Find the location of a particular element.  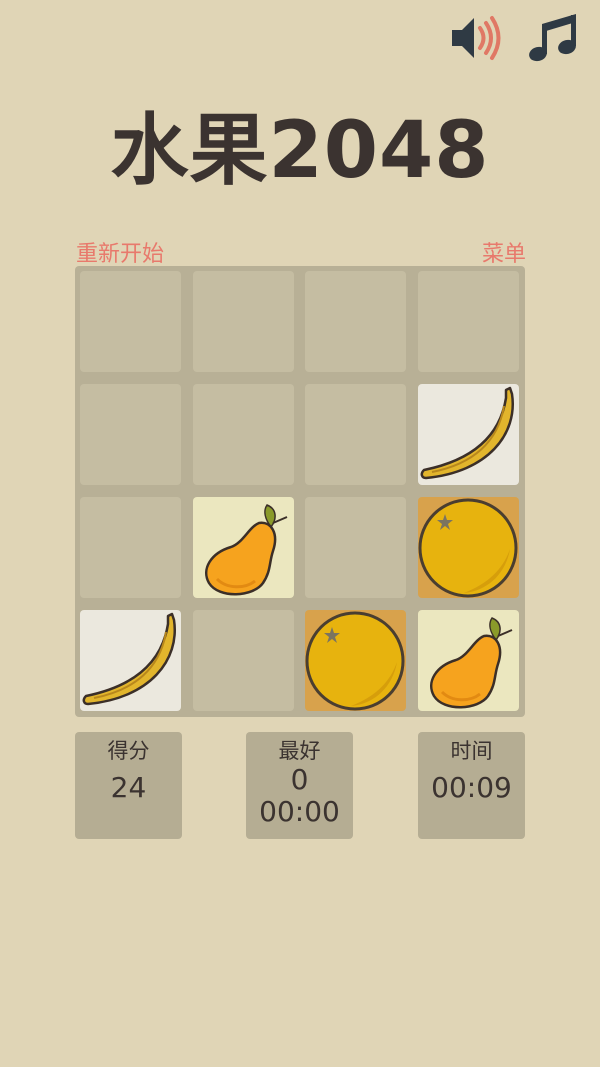

best-time-value: 00:00 is located at coordinates (299, 811).